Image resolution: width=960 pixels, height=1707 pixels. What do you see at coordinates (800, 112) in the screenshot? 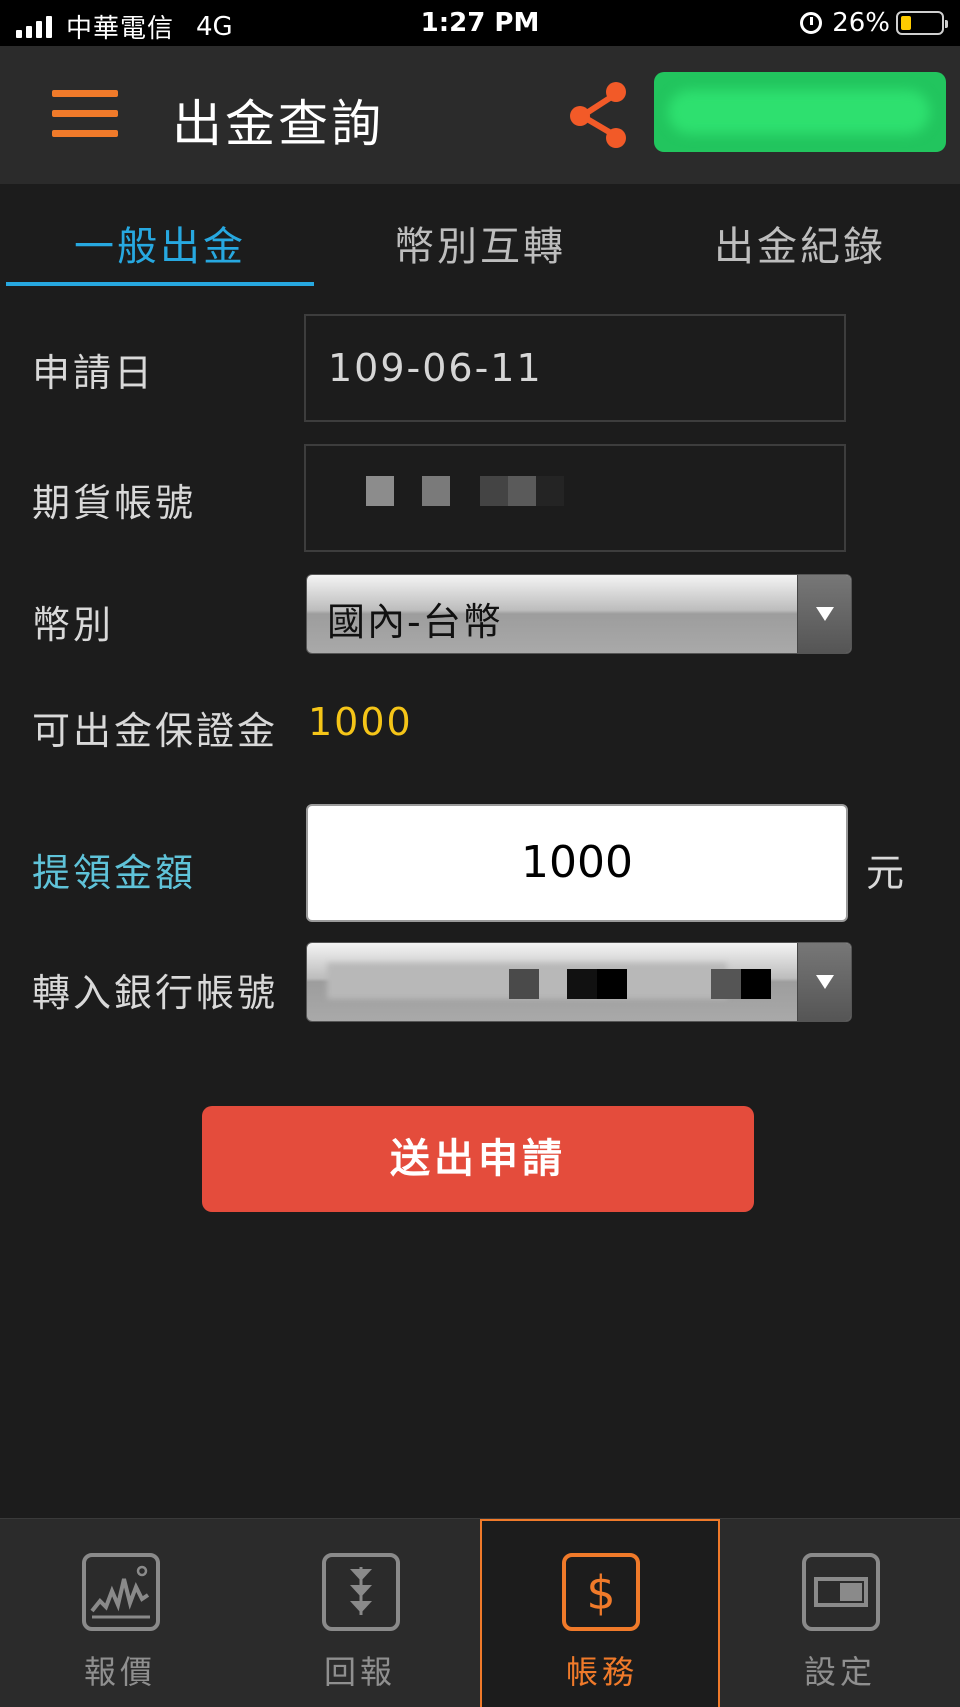
I see `account-badge` at bounding box center [800, 112].